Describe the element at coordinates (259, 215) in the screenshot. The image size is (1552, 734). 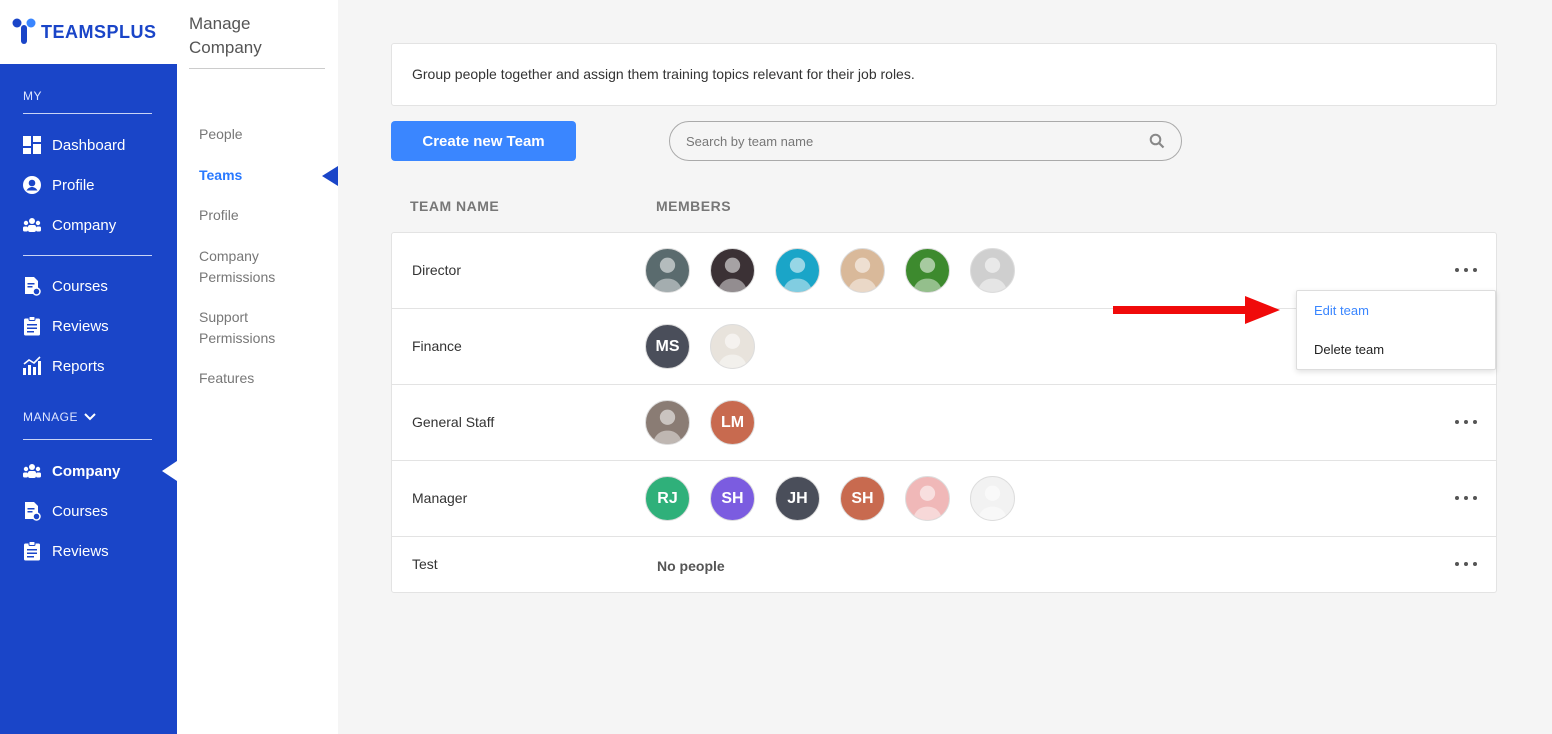
I see `subnav-item-profile: Profile` at that location.